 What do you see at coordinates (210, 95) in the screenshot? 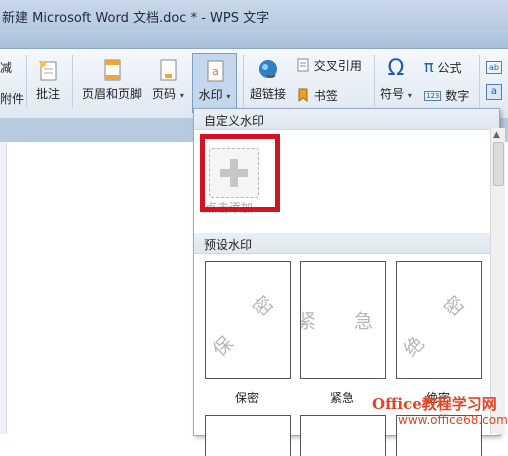
I see `watermark-label: 水印` at bounding box center [210, 95].